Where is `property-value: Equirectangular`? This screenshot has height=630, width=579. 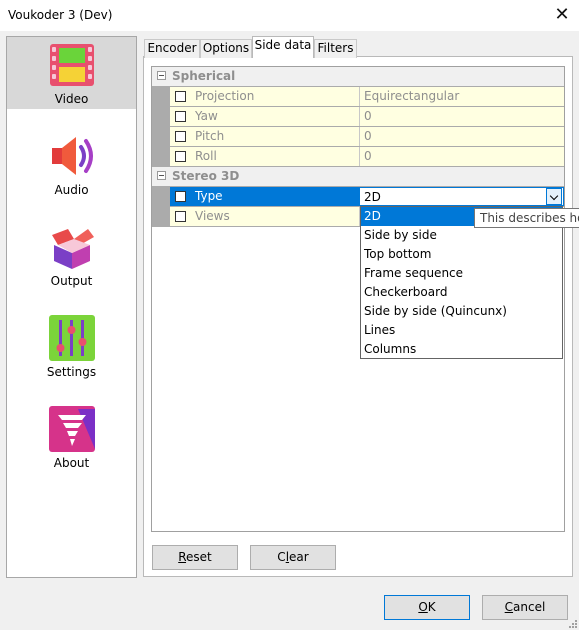
property-value: Equirectangular is located at coordinates (461, 96).